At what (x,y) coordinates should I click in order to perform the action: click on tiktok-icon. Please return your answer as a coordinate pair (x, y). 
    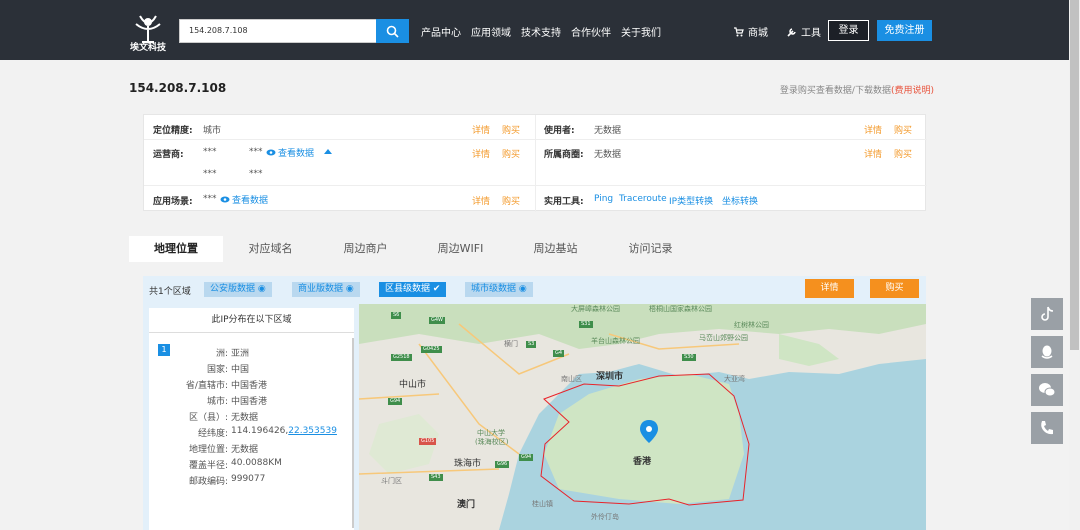
    Looking at the image, I should click on (1047, 313).